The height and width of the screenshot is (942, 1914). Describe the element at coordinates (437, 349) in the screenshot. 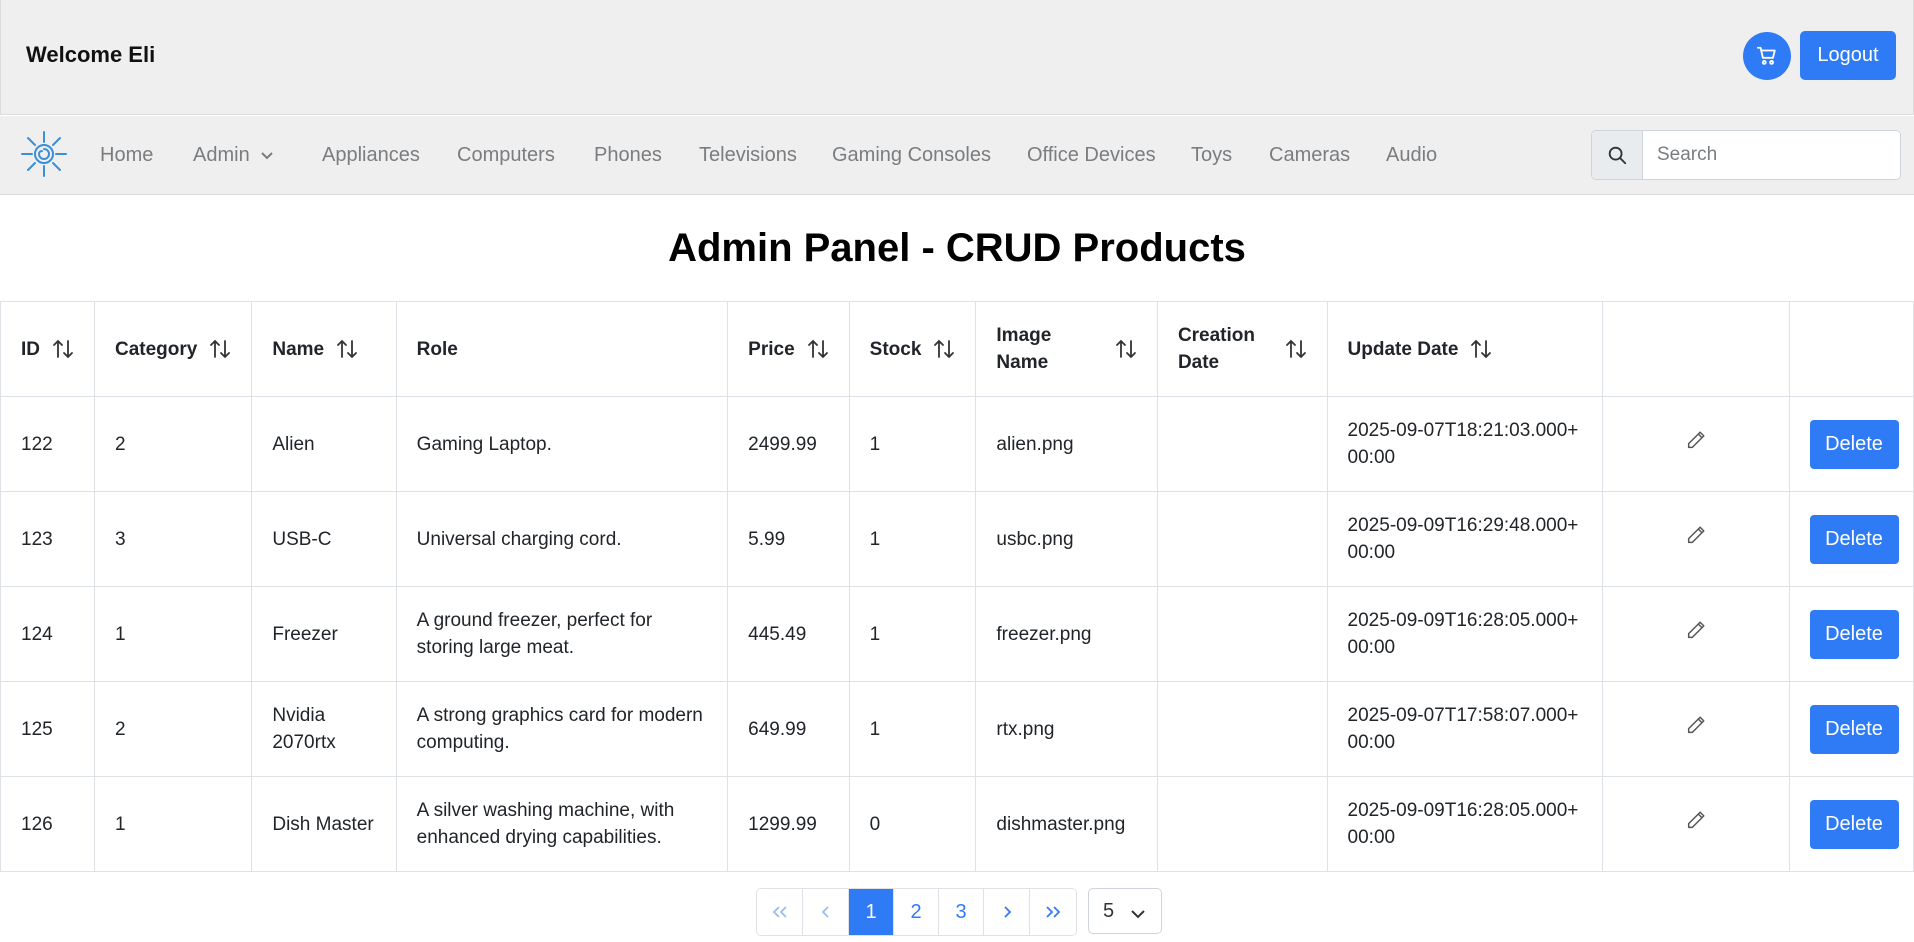

I see `col-role-label: Role` at that location.